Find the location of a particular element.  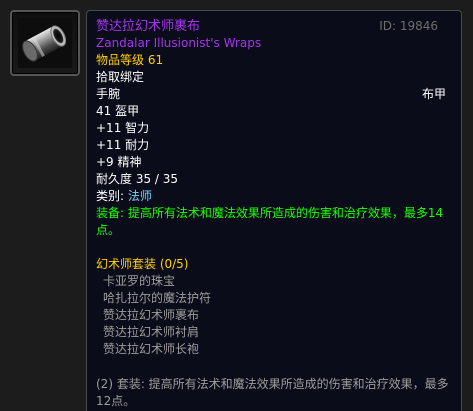

equip-effect: 装备: 提高所有法术和魔法效果所造成的伤害和治疗效果，最多14点。 is located at coordinates (270, 221).